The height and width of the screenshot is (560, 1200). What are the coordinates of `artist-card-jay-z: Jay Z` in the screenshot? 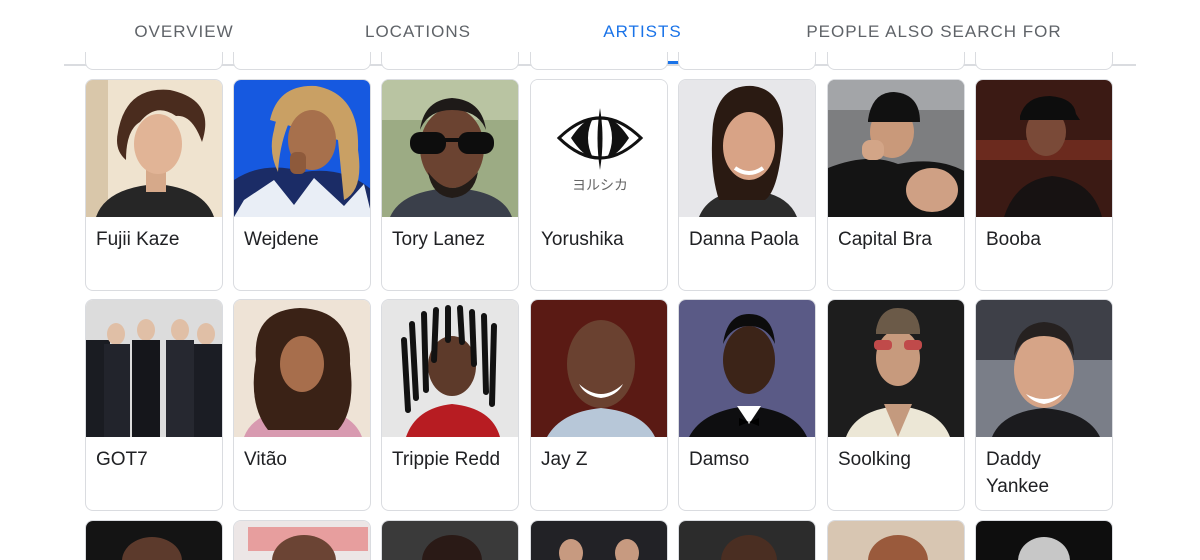 It's located at (599, 405).